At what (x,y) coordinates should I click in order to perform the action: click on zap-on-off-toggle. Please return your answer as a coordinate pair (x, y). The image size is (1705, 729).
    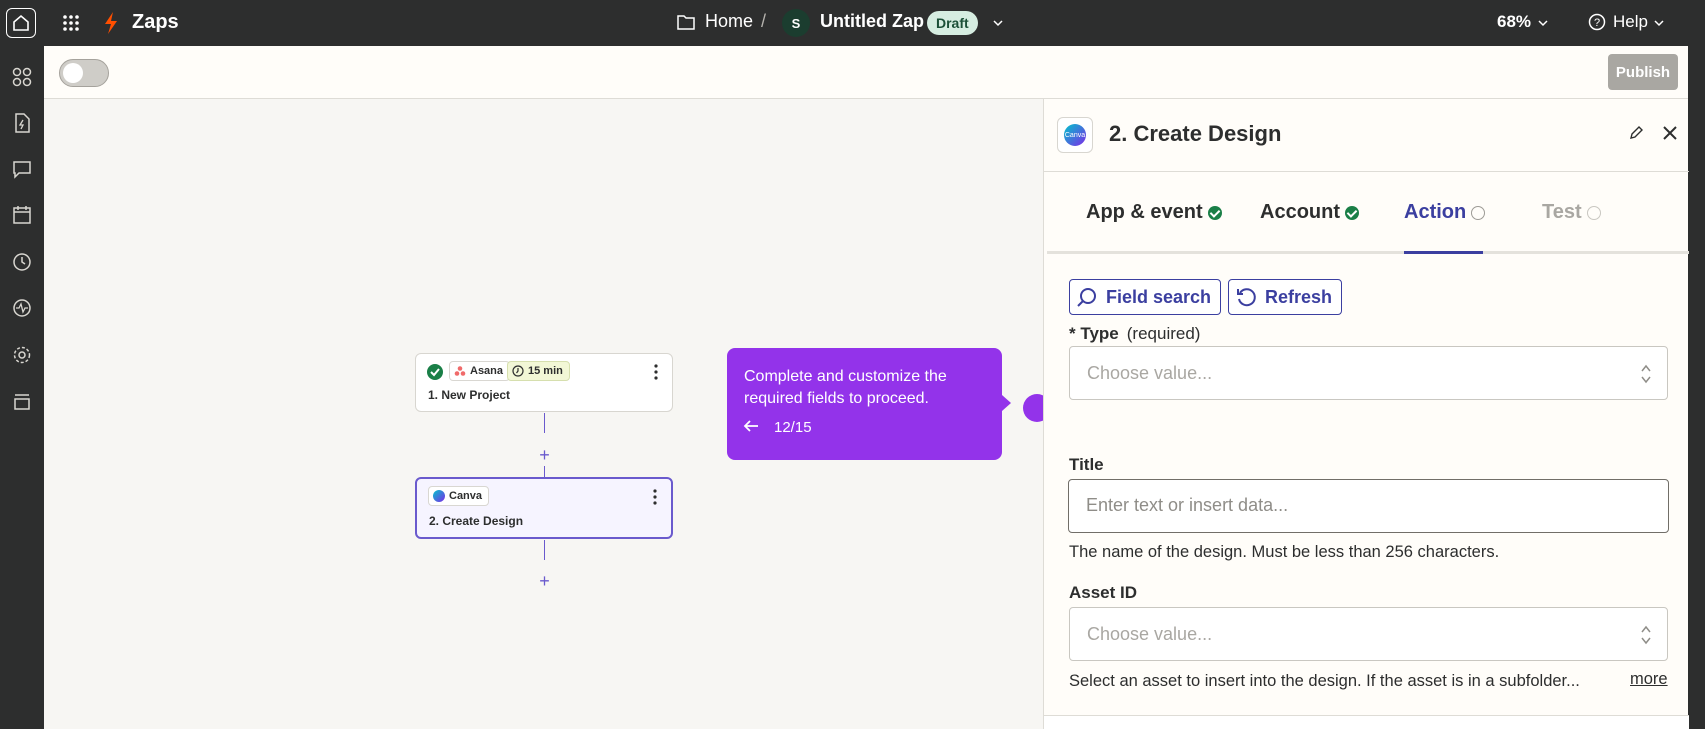
    Looking at the image, I should click on (84, 73).